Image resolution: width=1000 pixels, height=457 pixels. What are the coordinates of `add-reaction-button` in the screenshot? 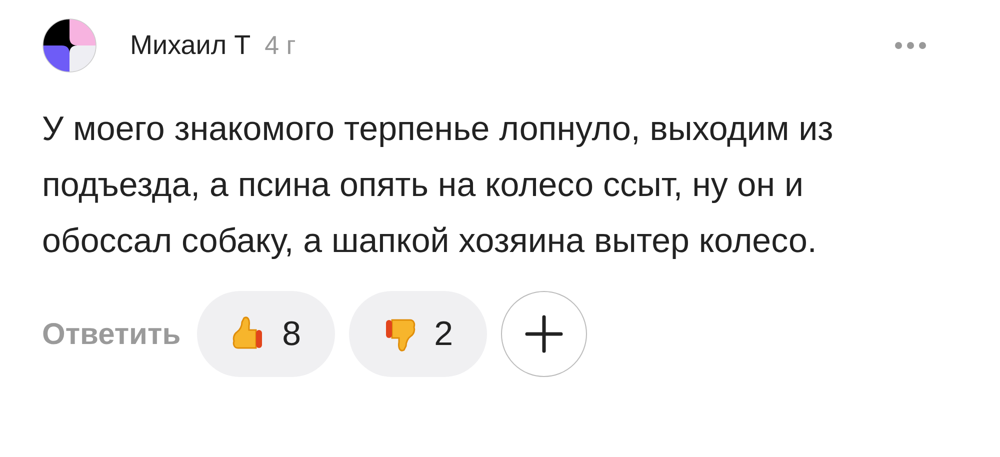 It's located at (543, 334).